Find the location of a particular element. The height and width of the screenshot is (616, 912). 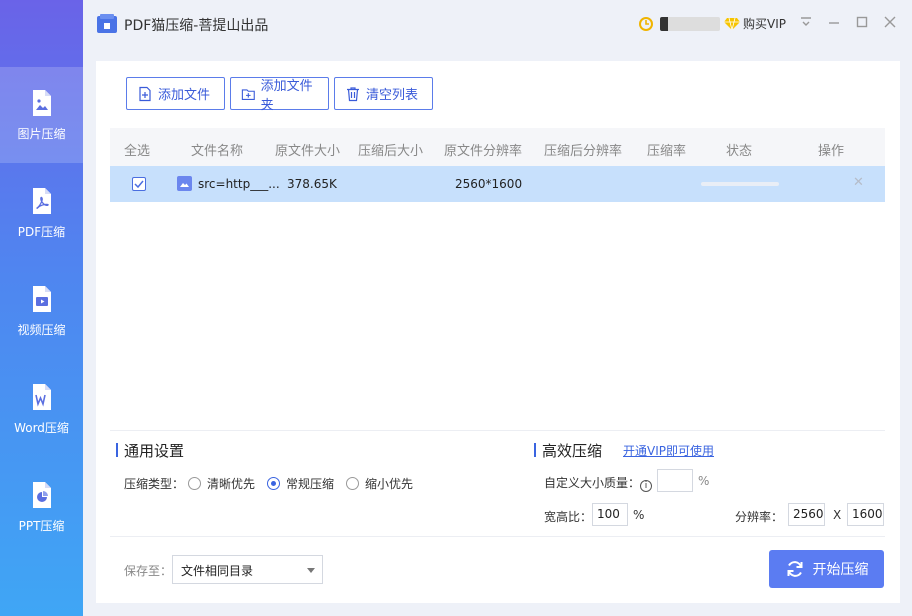

resolution-separator: X is located at coordinates (837, 515).